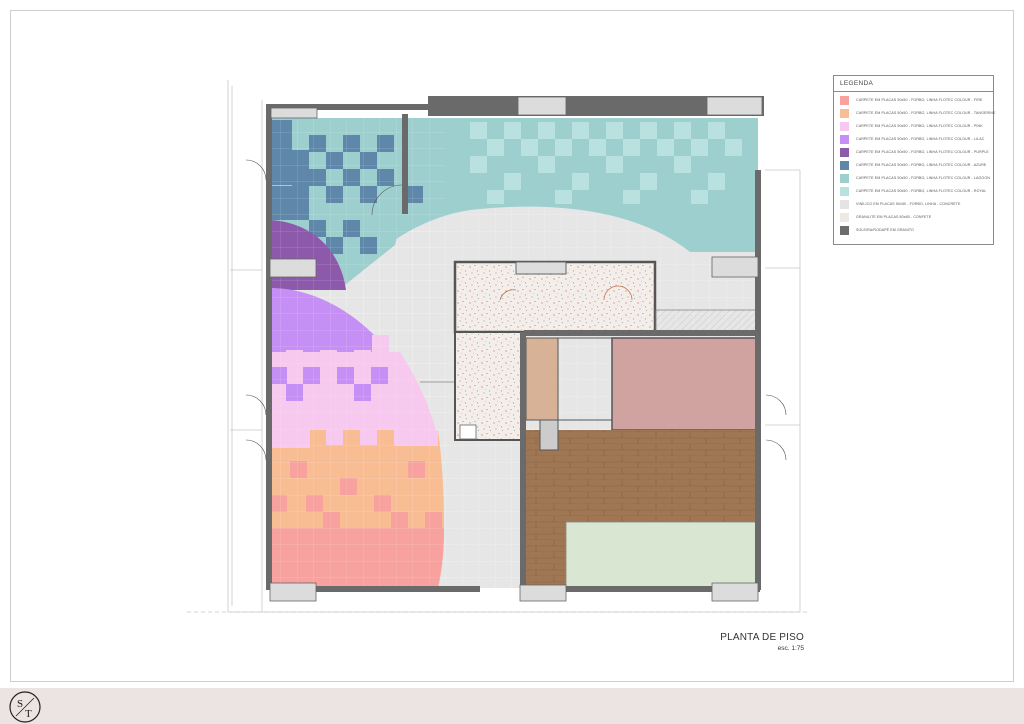 This screenshot has width=1024, height=724. What do you see at coordinates (762, 637) in the screenshot?
I see `plan-title: PLANTA DE PISO` at bounding box center [762, 637].